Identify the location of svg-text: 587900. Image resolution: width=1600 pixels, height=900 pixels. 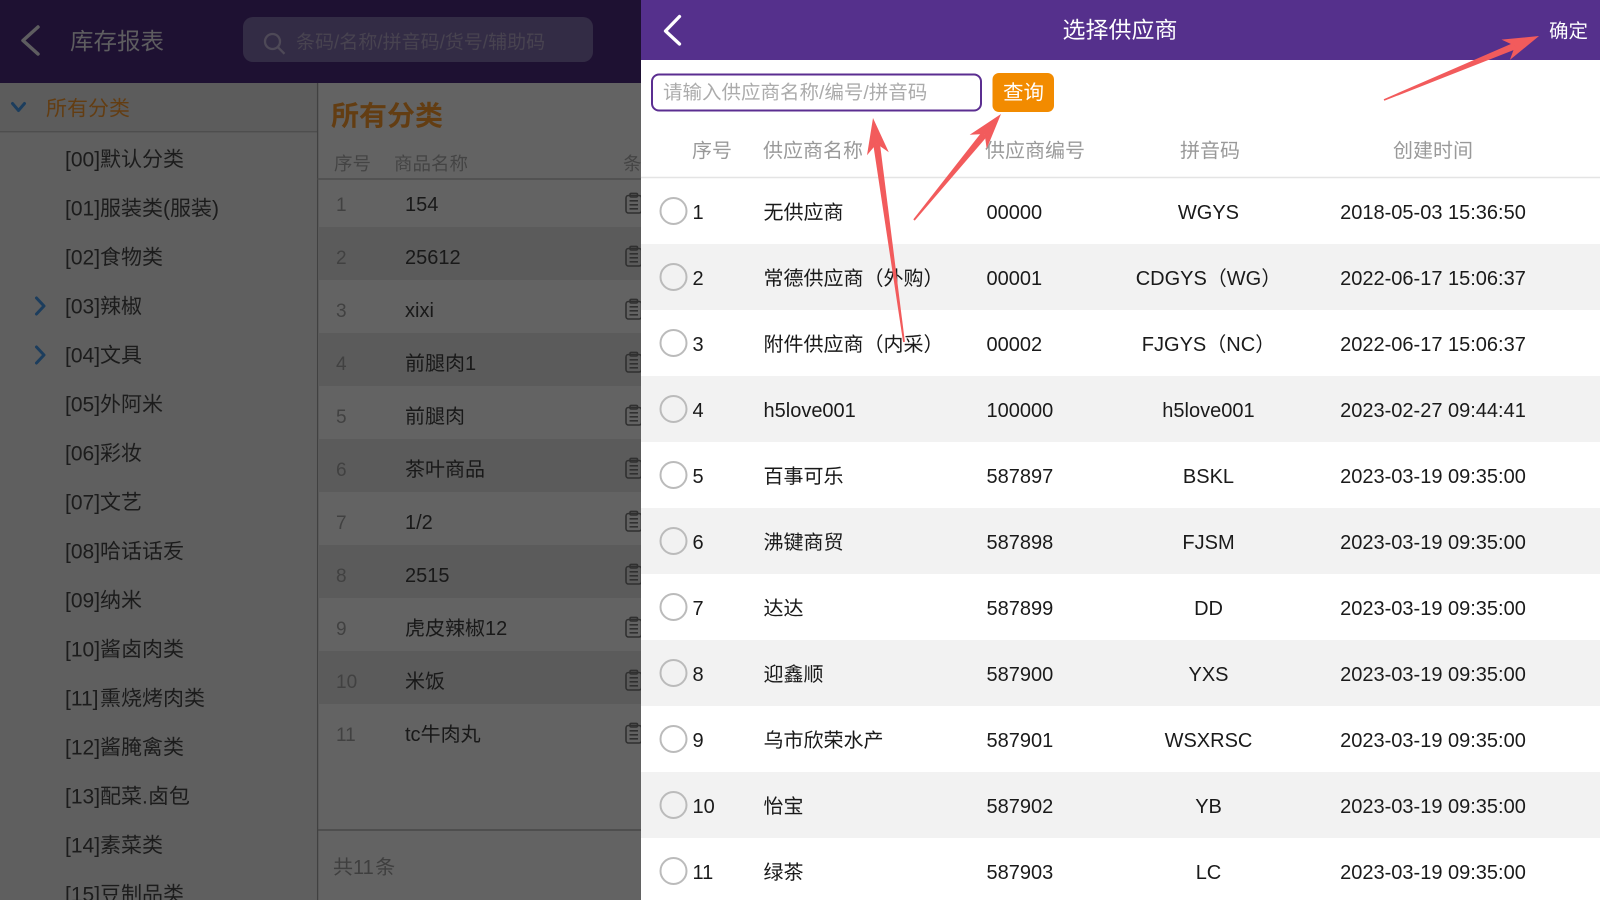
(1020, 675).